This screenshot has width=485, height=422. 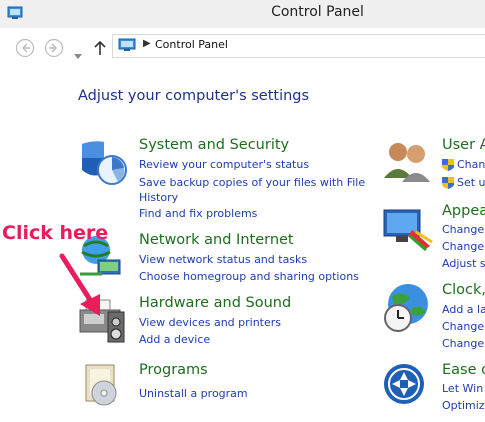 What do you see at coordinates (463, 263) in the screenshot?
I see `link-adjust-screen: Adjust s` at bounding box center [463, 263].